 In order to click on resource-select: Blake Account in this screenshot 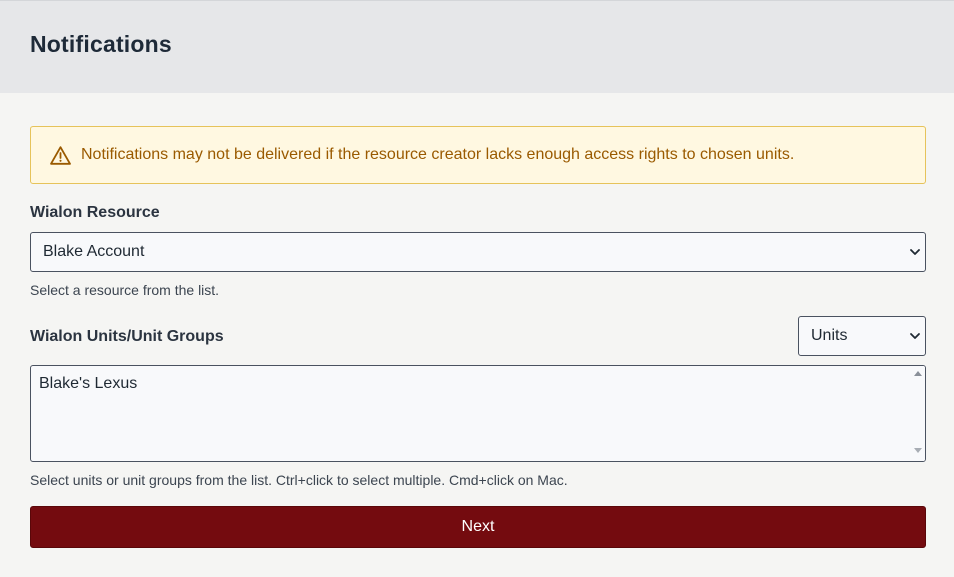, I will do `click(478, 252)`.